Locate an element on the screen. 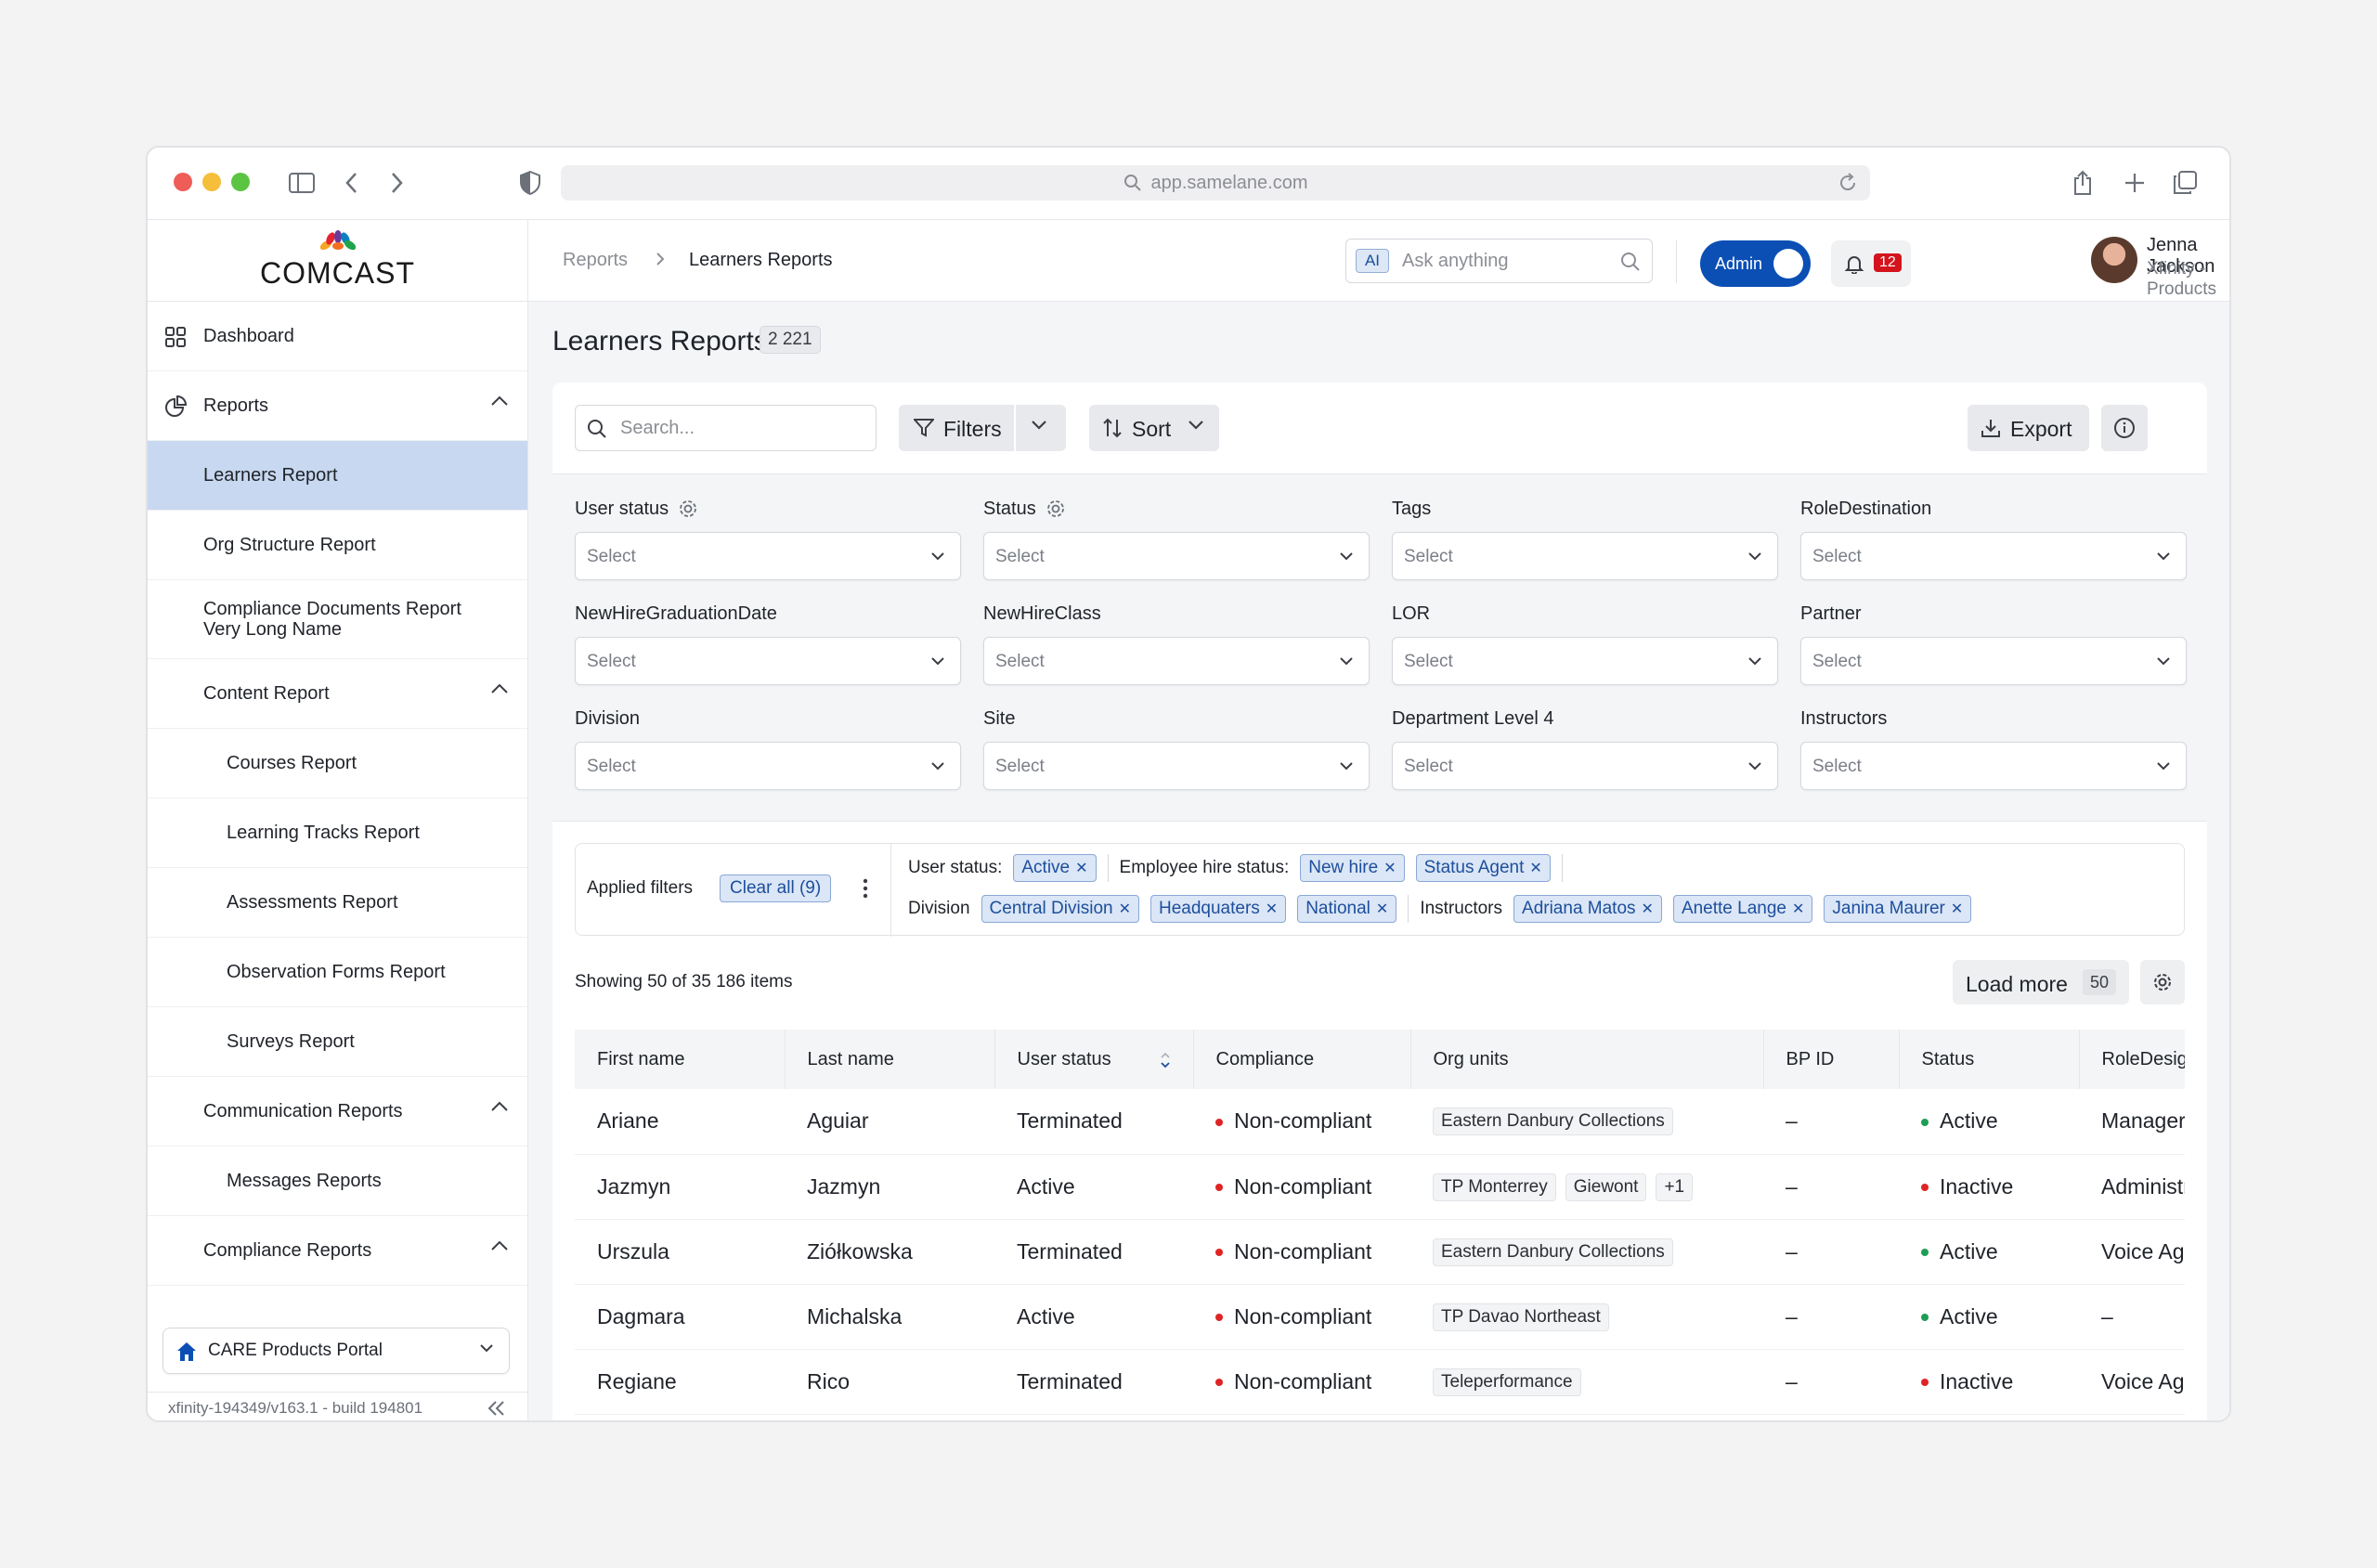 The height and width of the screenshot is (1568, 2377). table-settings-button is located at coordinates (2162, 982).